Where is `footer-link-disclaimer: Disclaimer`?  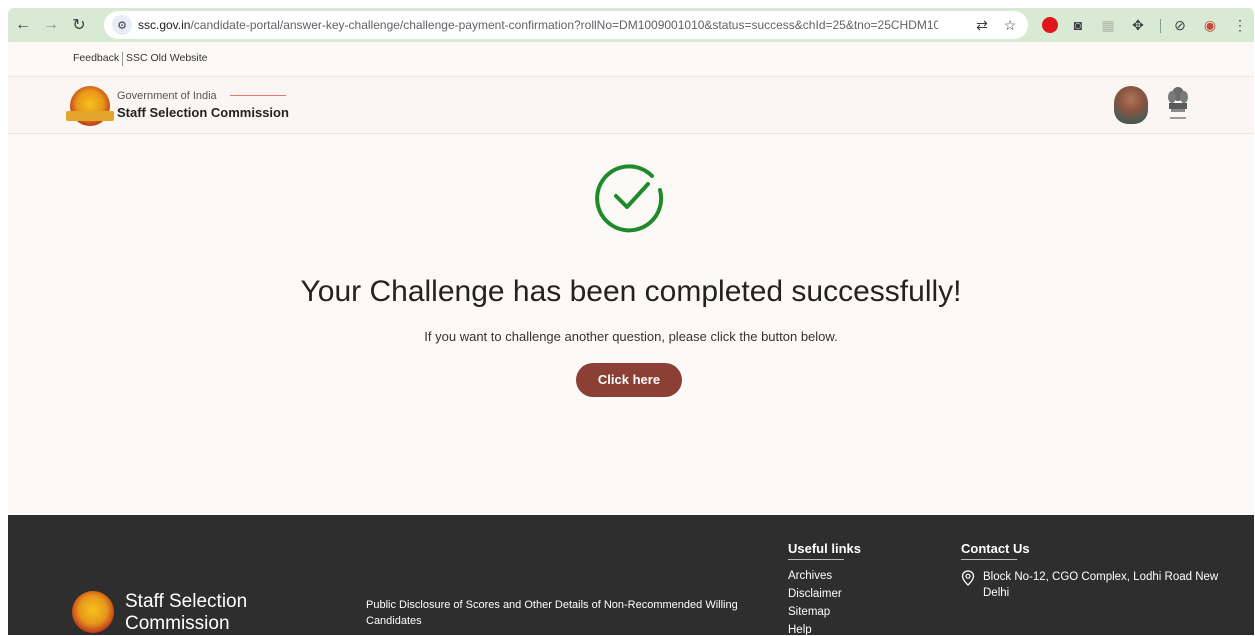
footer-link-disclaimer: Disclaimer is located at coordinates (815, 594).